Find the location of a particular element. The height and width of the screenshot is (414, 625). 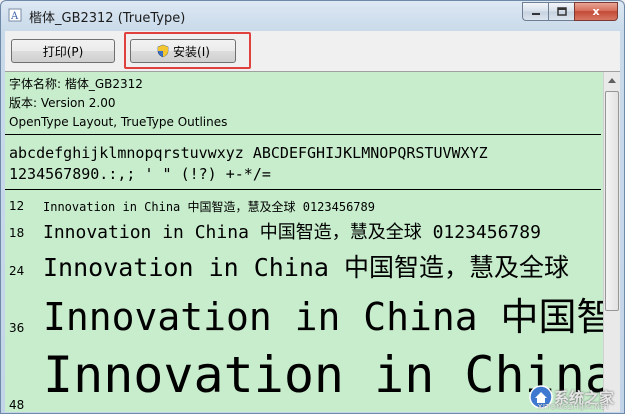

watermark: 系统之家 XITONGZHIJIA.NET is located at coordinates (571, 397).